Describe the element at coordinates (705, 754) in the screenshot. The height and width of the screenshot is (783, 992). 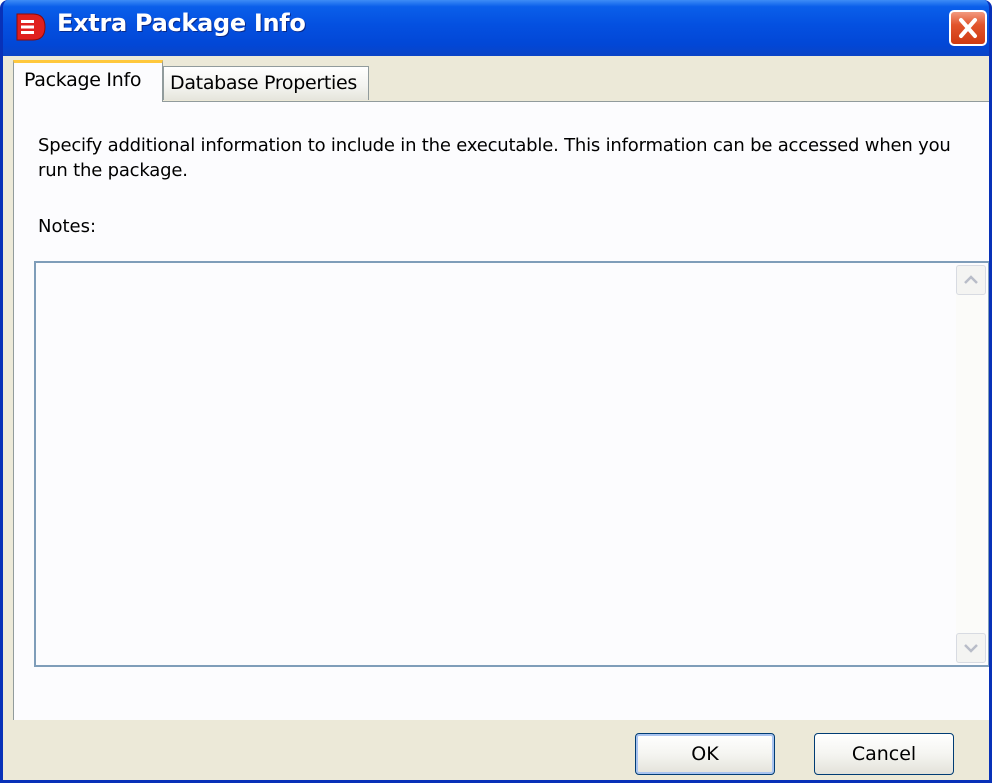
I see `ok-button: OK` at that location.